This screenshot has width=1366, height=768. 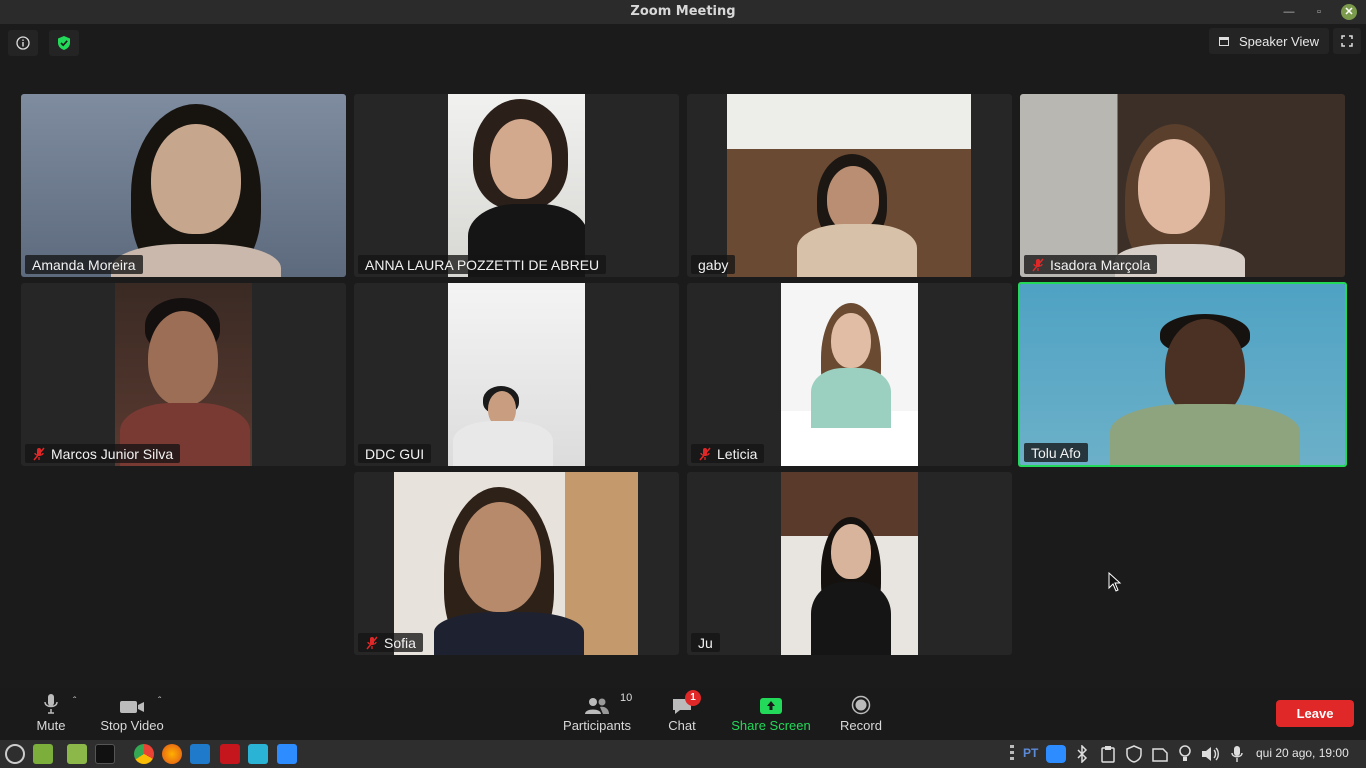 What do you see at coordinates (51, 704) in the screenshot?
I see `microphone-icon` at bounding box center [51, 704].